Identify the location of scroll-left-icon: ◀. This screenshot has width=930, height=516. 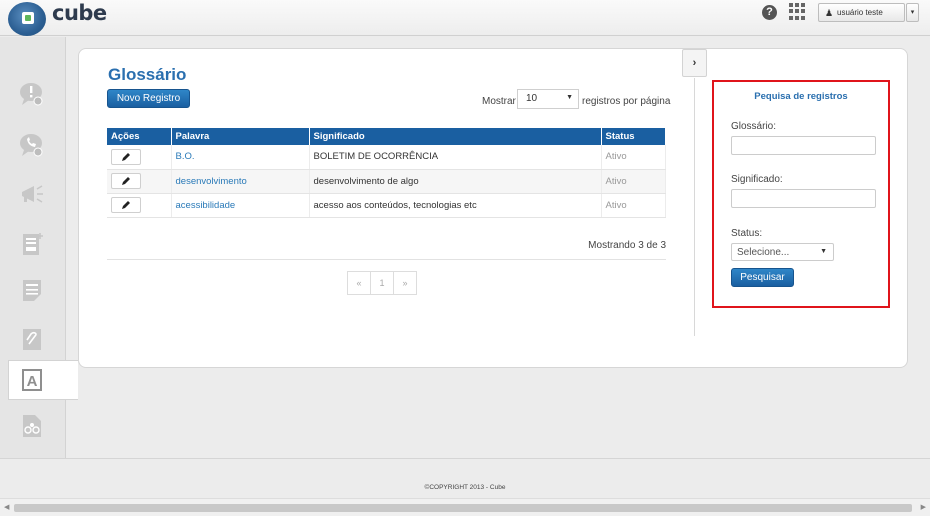
(6, 507).